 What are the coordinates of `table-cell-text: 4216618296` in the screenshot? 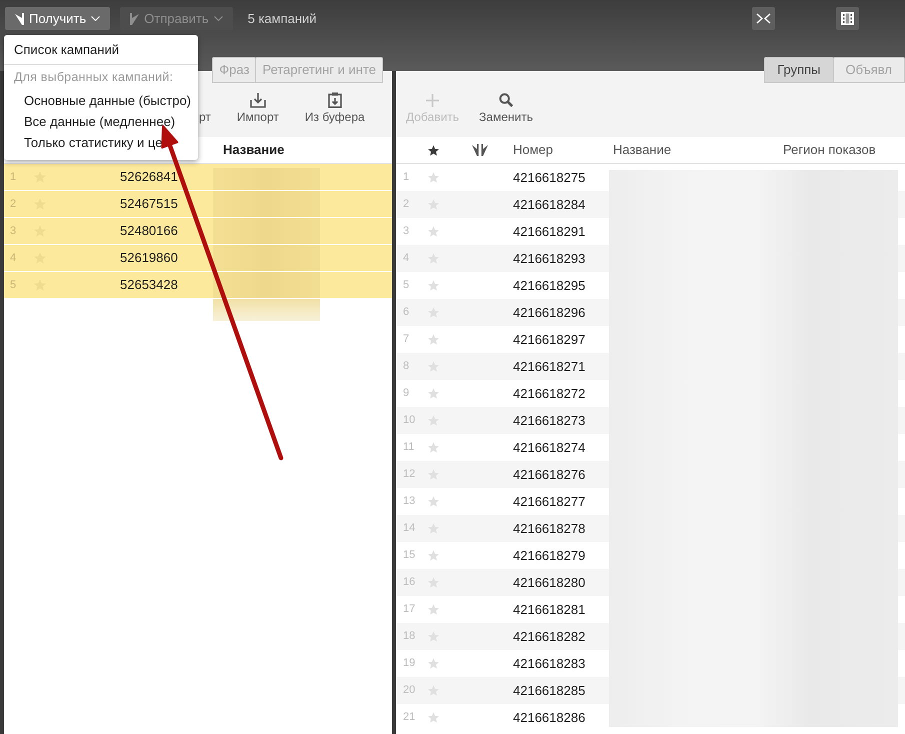 It's located at (549, 313).